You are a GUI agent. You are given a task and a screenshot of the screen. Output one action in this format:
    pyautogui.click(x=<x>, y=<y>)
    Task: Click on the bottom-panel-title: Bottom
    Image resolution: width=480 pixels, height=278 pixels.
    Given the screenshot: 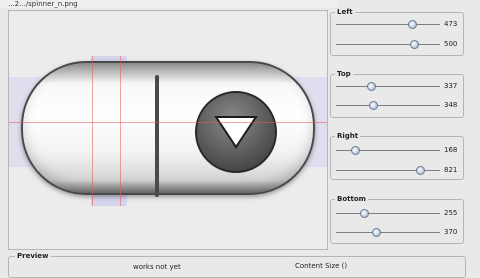 What is the action you would take?
    pyautogui.click(x=351, y=199)
    